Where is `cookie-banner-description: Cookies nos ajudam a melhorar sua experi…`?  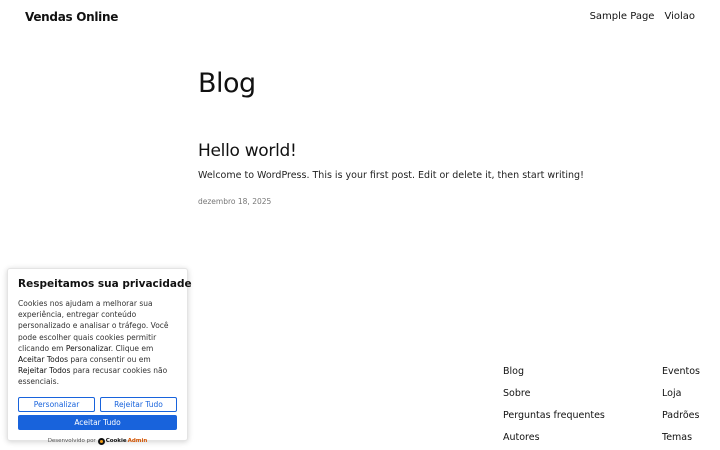
cookie-banner-description: Cookies nos ajudam a melhorar sua experi… is located at coordinates (97, 343).